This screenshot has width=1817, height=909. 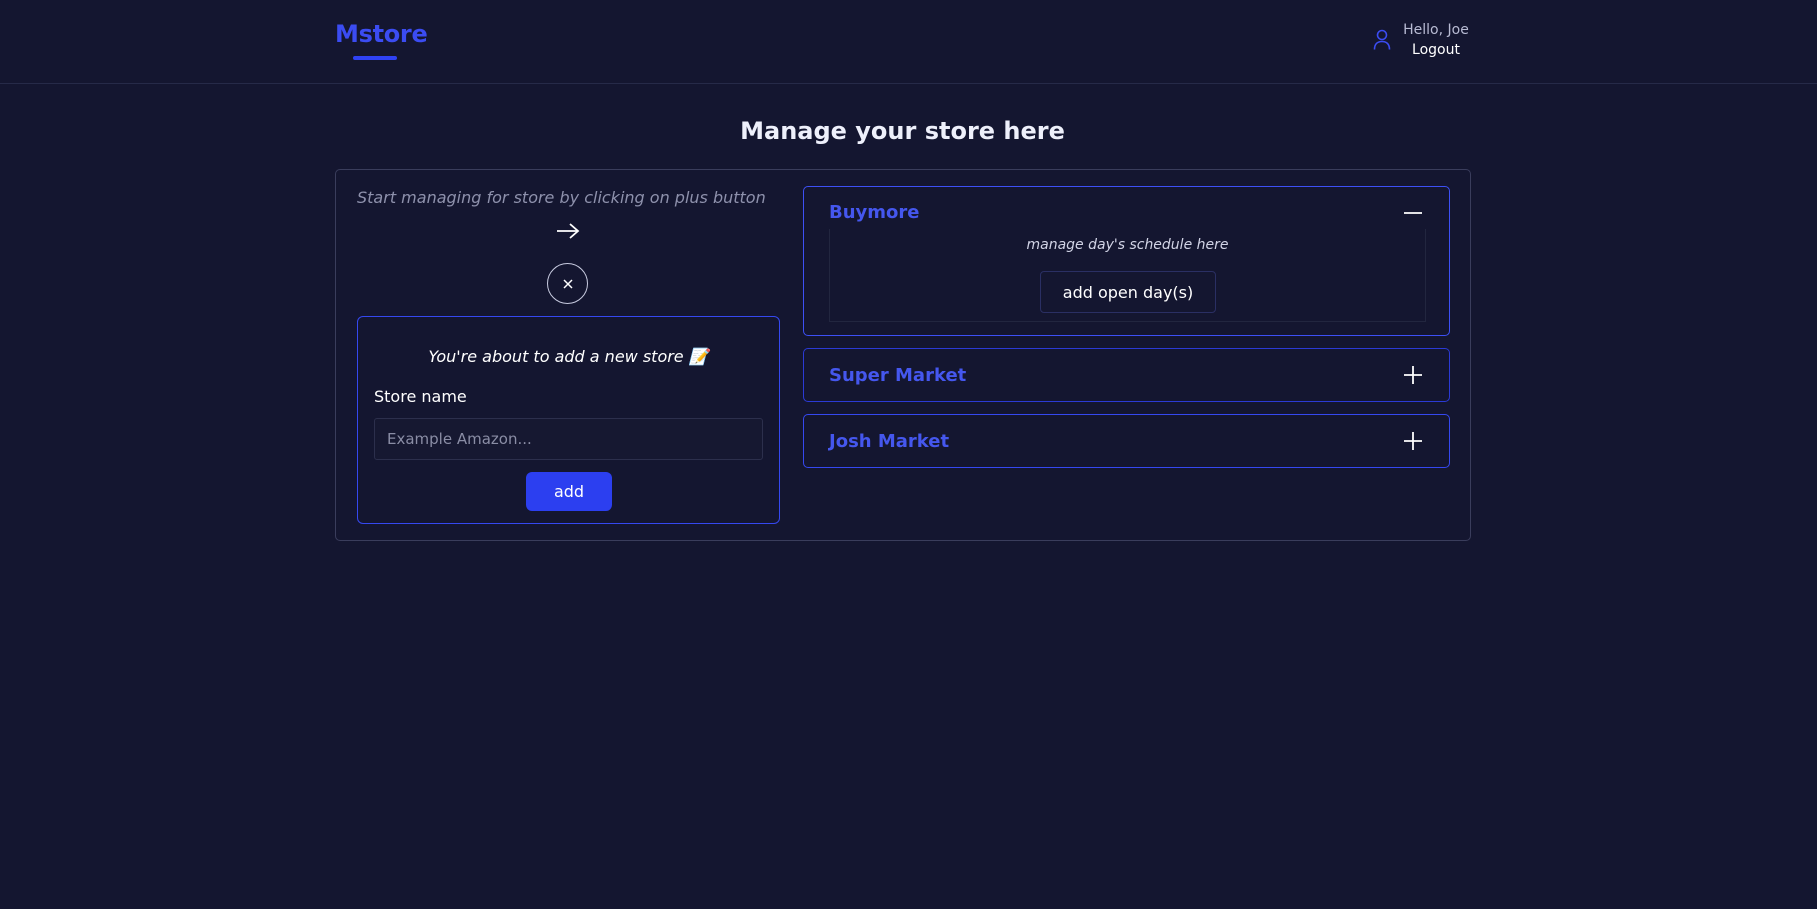 I want to click on store-name: Buymore, so click(x=874, y=212).